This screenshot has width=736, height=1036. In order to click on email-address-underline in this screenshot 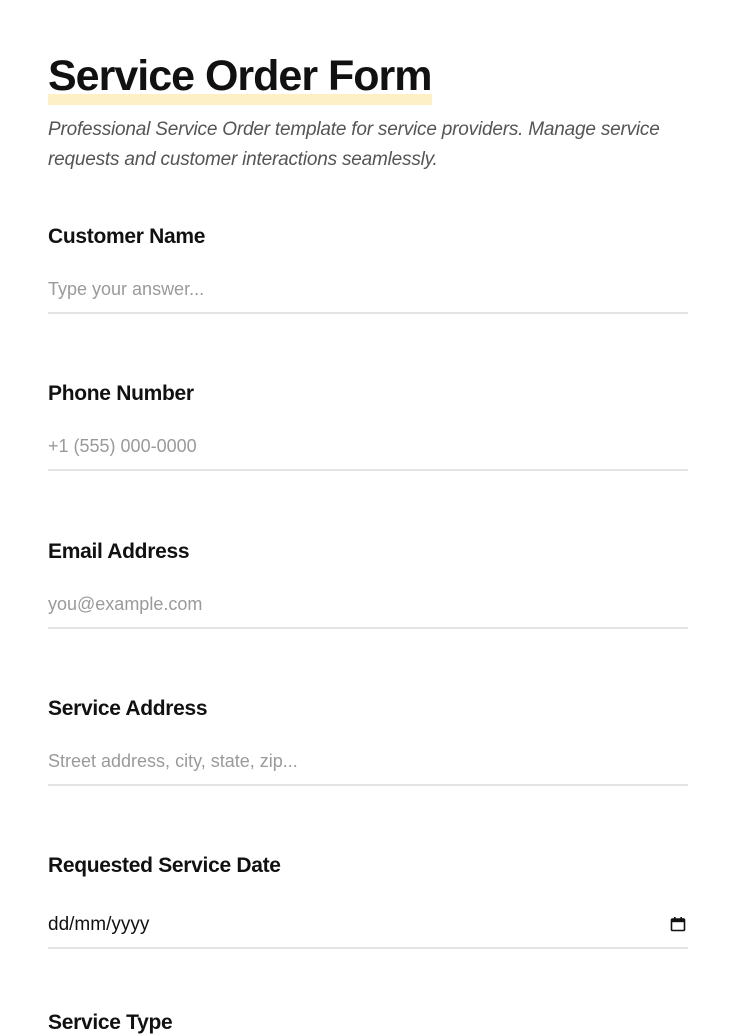, I will do `click(368, 606)`.